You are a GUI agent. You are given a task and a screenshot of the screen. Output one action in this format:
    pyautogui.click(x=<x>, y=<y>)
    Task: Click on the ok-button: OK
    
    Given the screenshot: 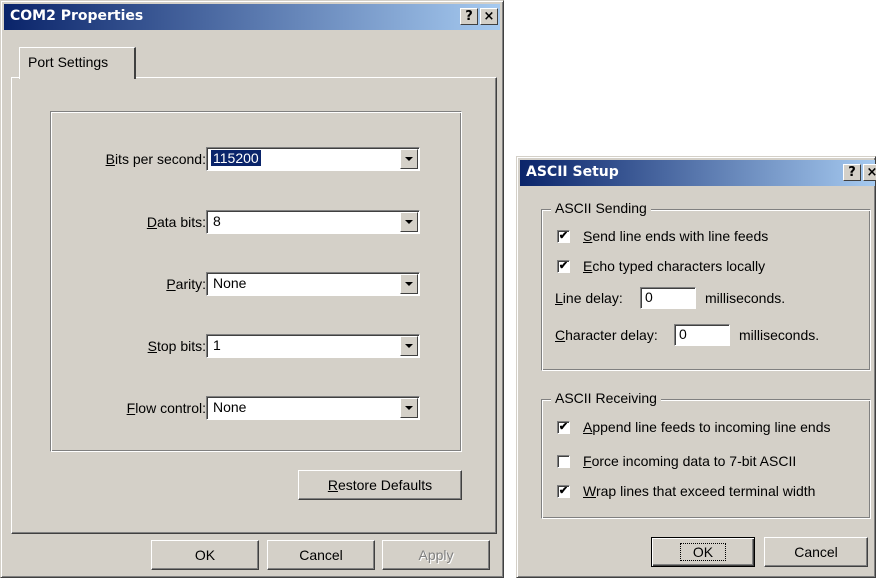 What is the action you would take?
    pyautogui.click(x=205, y=555)
    